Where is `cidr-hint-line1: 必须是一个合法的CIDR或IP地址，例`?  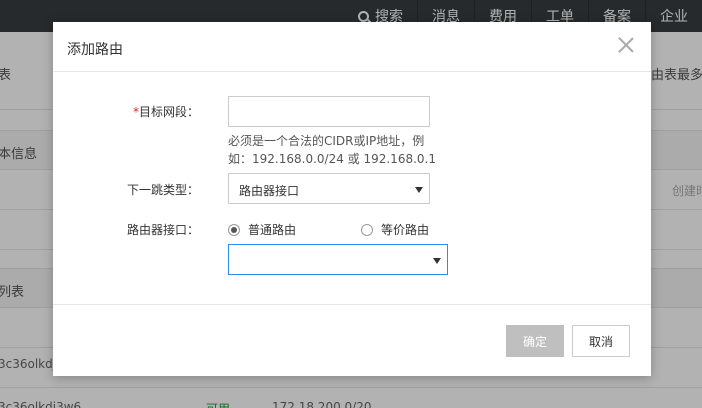 cidr-hint-line1: 必须是一个合法的CIDR或IP地址，例 is located at coordinates (326, 141).